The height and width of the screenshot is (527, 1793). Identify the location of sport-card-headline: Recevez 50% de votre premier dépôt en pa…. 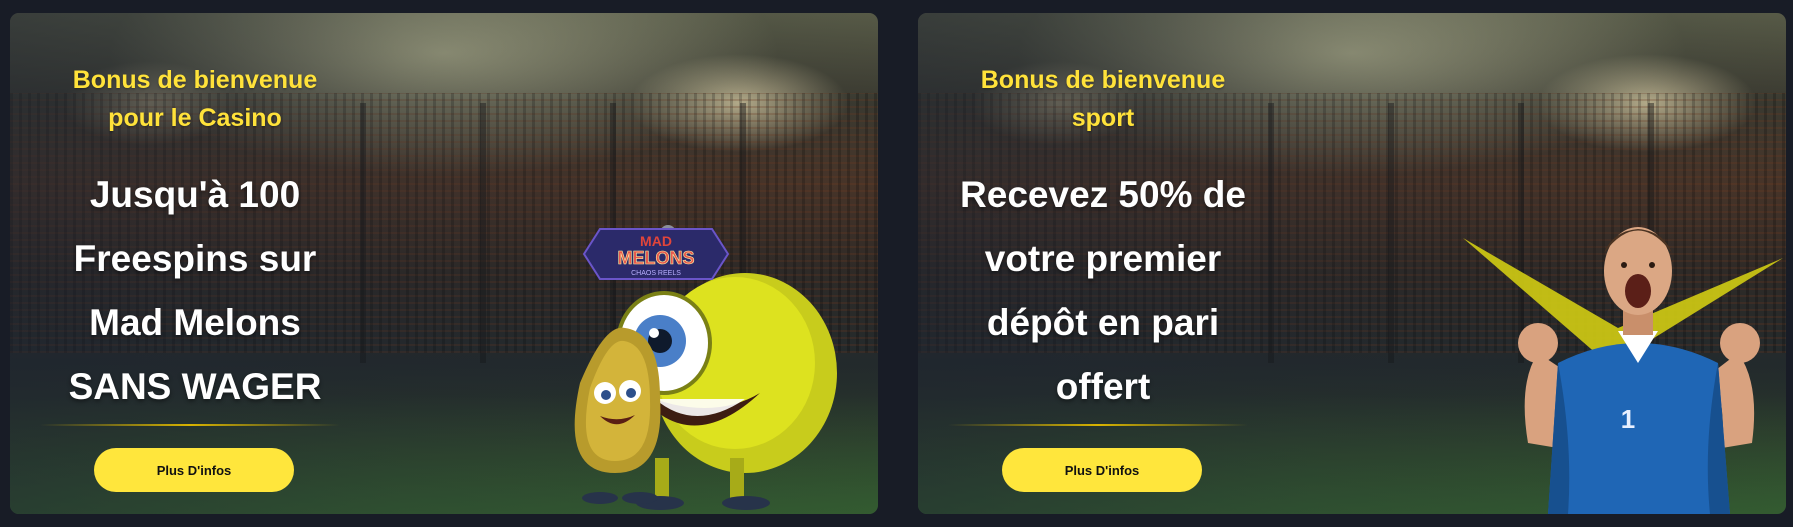
(1103, 290).